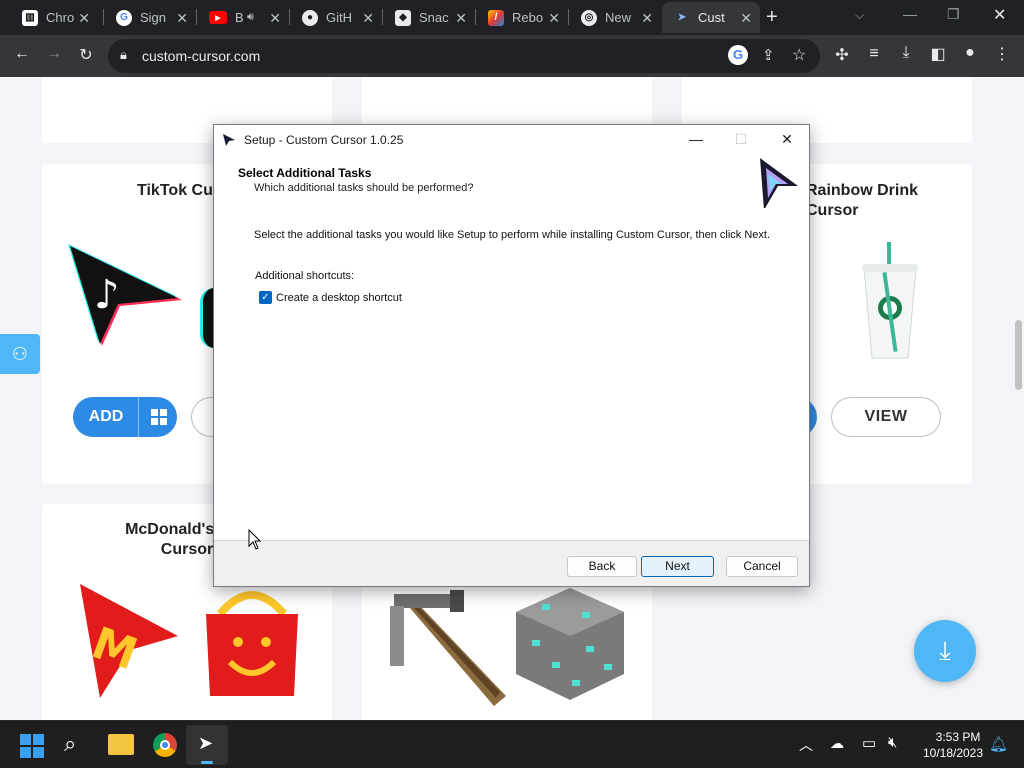 The width and height of the screenshot is (1024, 768). I want to click on menu-kebab-icon: ⋮, so click(1002, 54).